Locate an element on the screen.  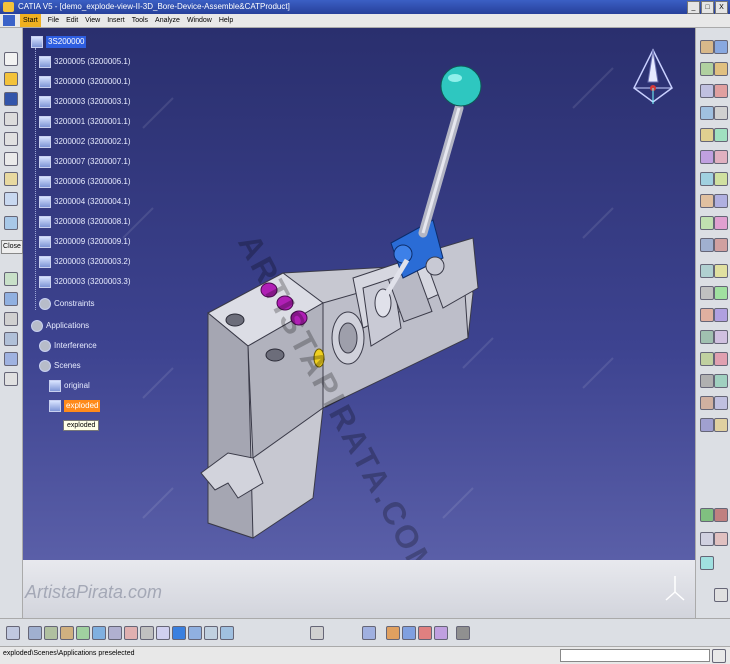
scene-create-icon is located at coordinates (721, 293).